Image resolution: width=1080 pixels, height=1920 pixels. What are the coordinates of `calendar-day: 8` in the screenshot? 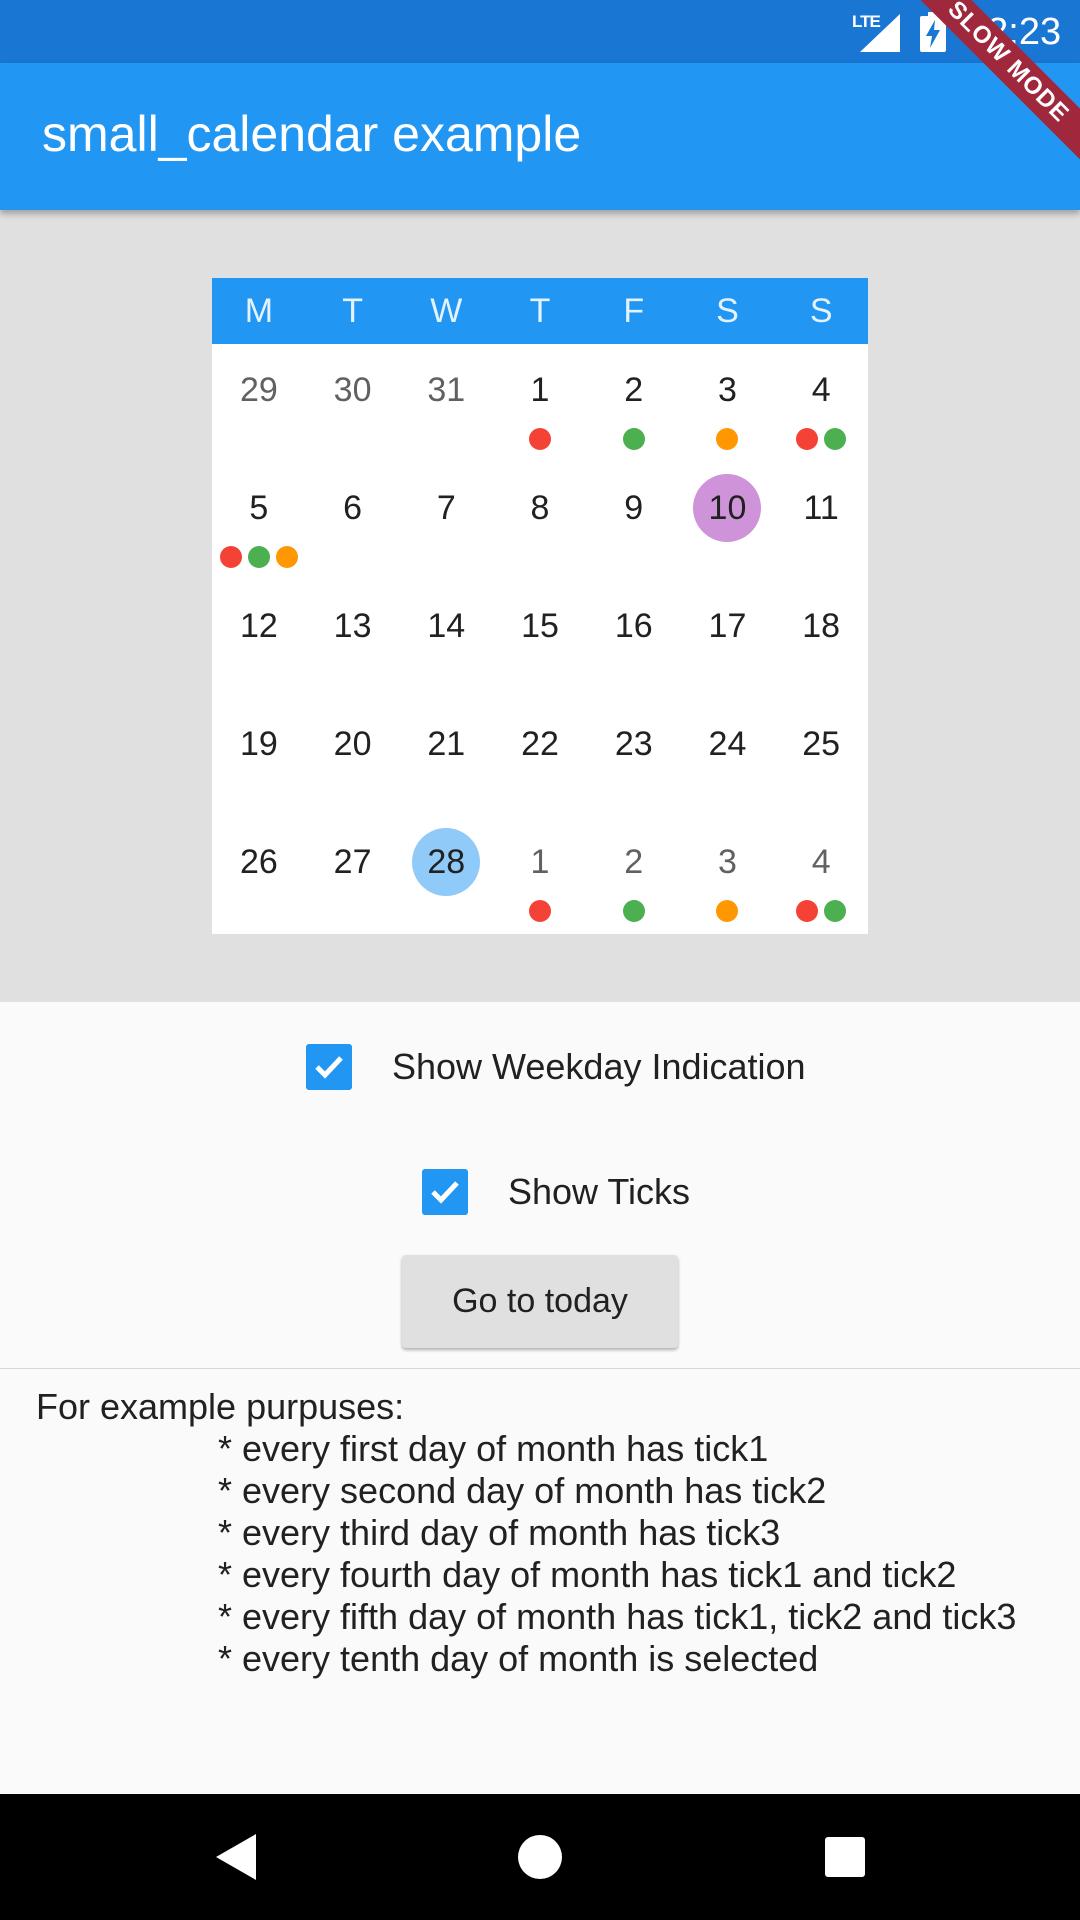 It's located at (540, 521).